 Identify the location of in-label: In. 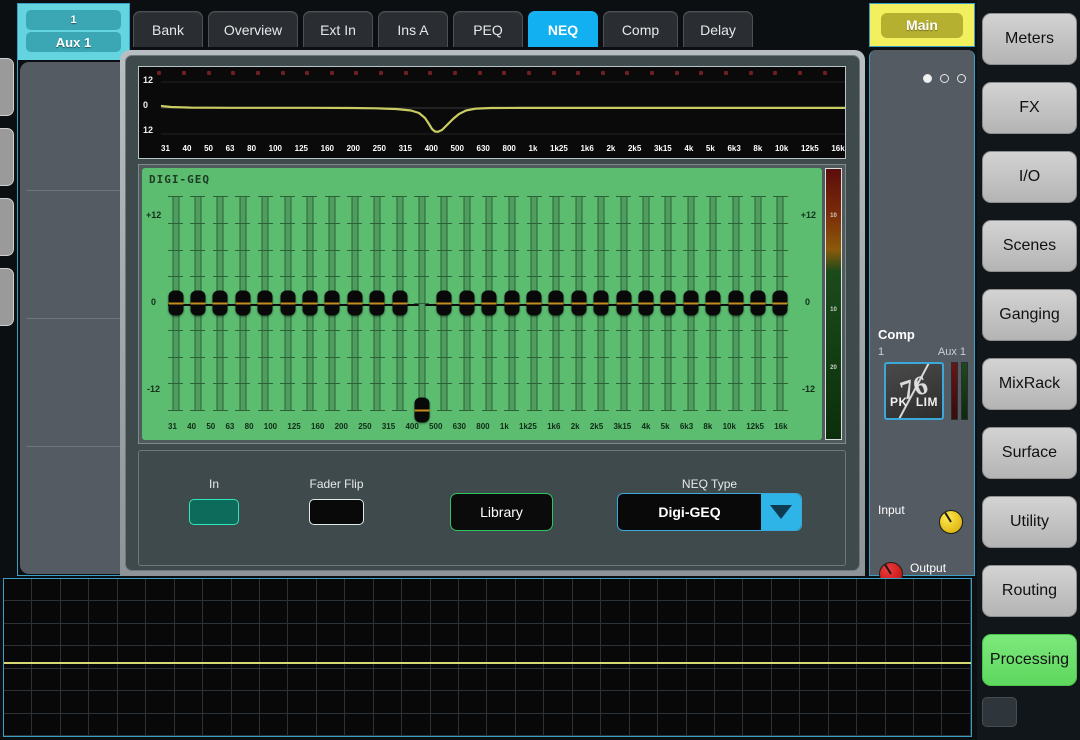
(213, 484).